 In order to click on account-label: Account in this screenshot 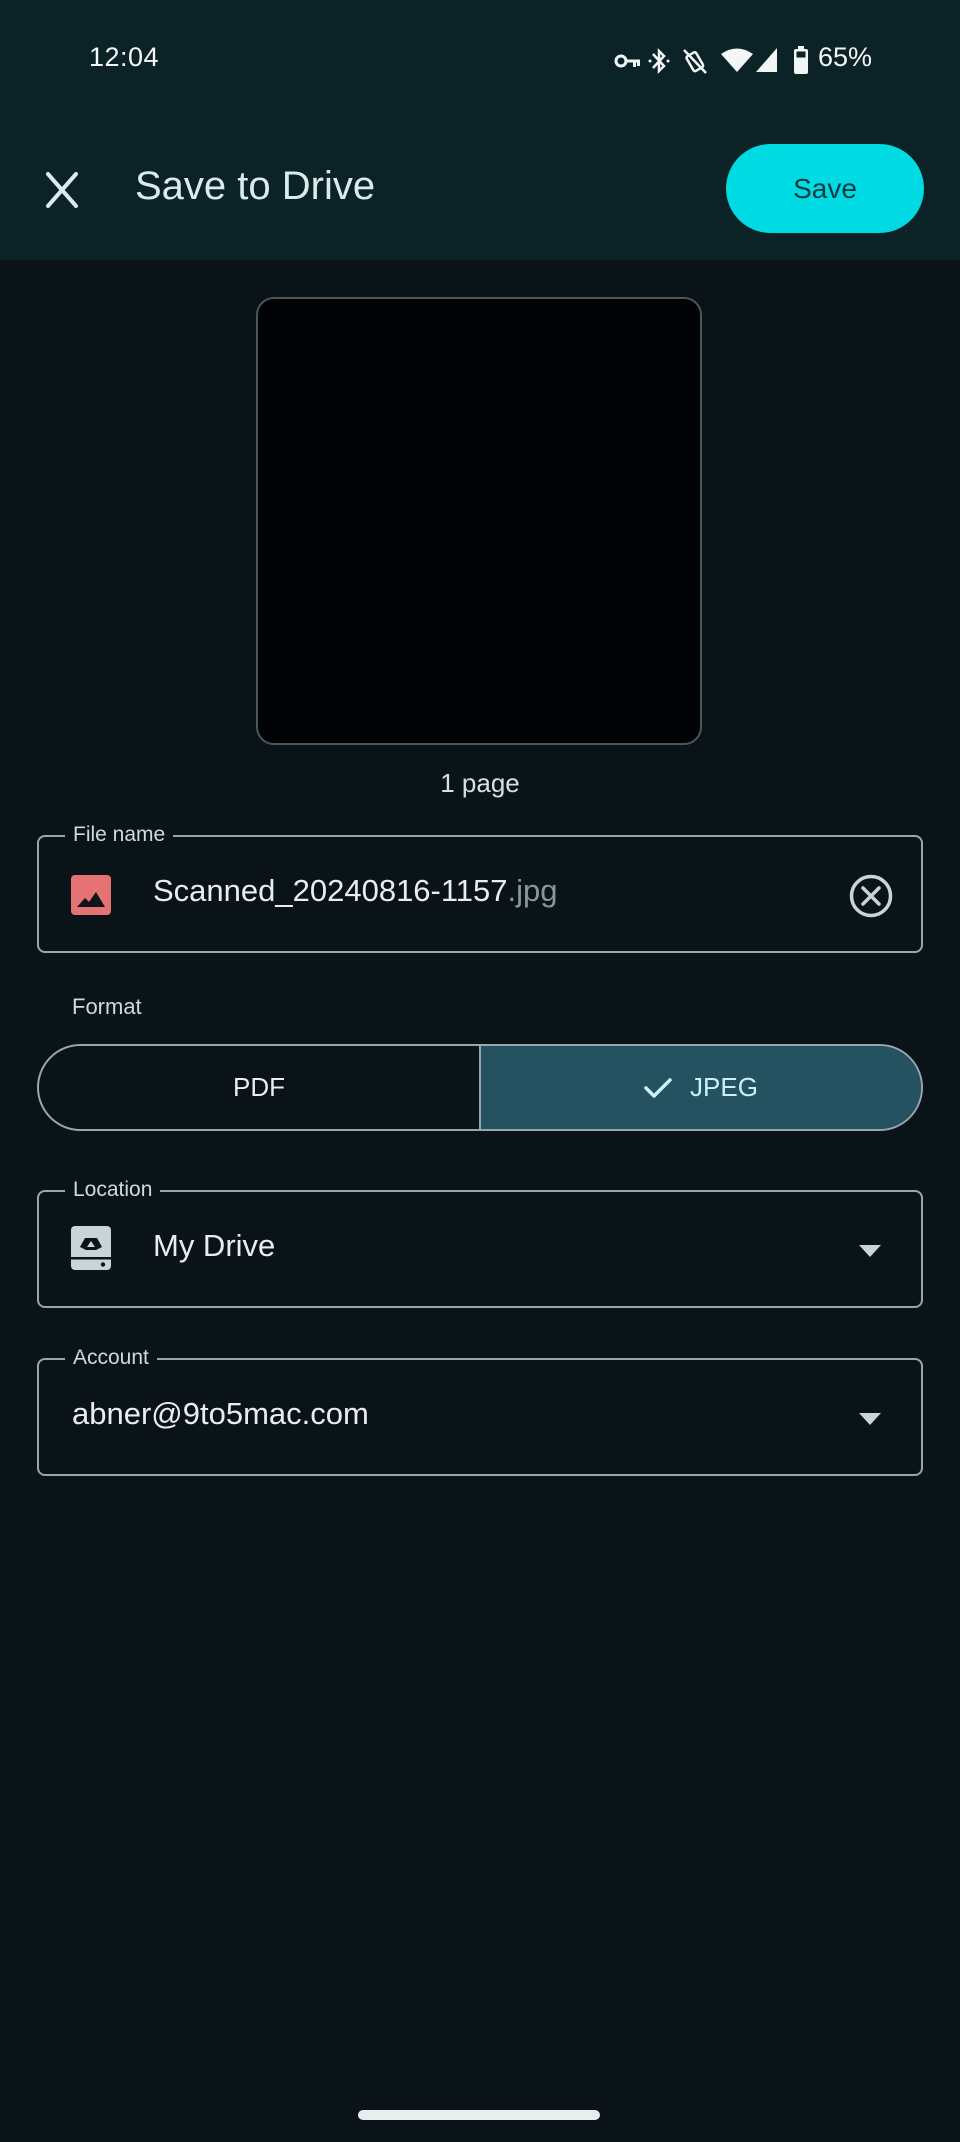, I will do `click(111, 1358)`.